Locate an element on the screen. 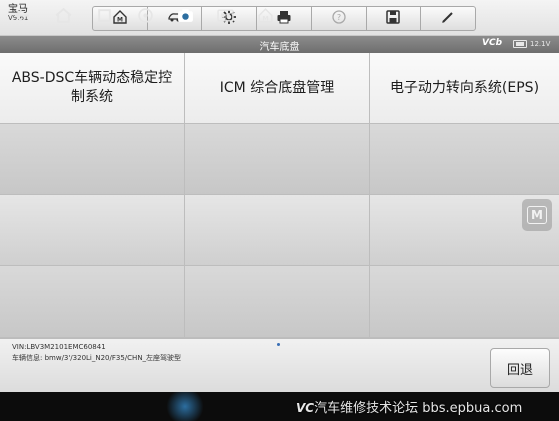 This screenshot has height=421, width=559. vin-text: VIN:LBV3M2101EMC60841 is located at coordinates (59, 347).